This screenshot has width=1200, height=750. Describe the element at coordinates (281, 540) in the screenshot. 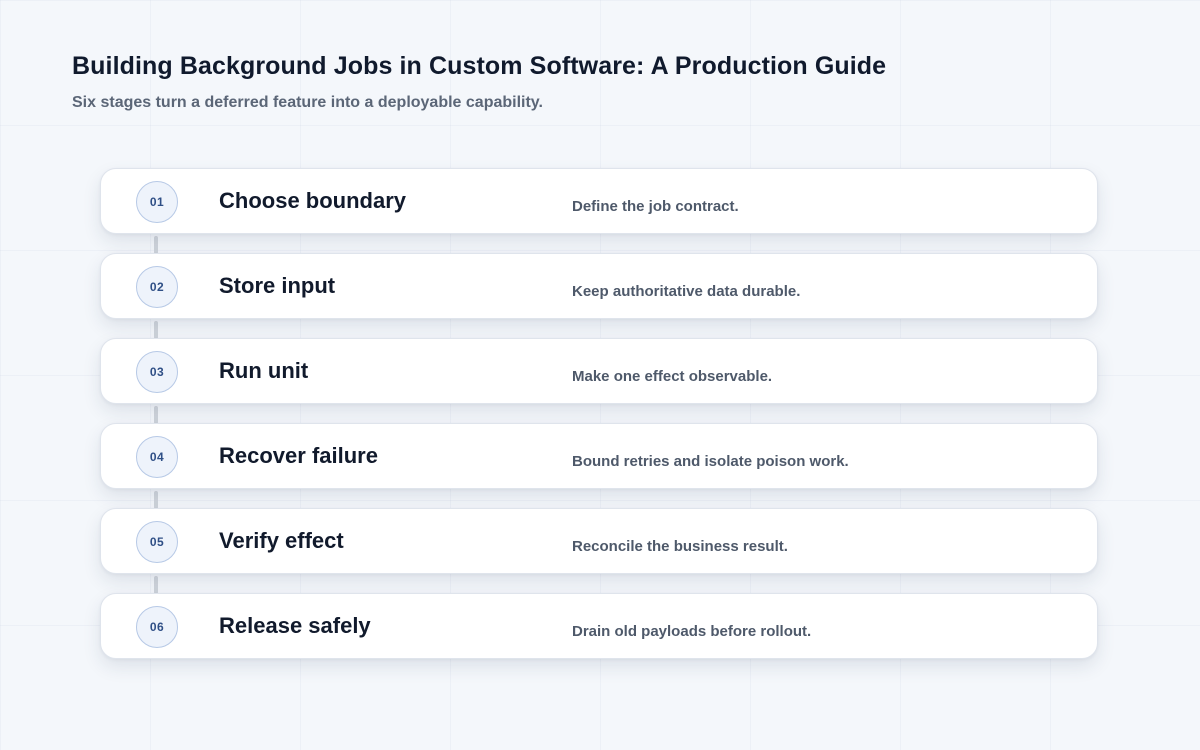

I see `step-title: Verify effect` at that location.